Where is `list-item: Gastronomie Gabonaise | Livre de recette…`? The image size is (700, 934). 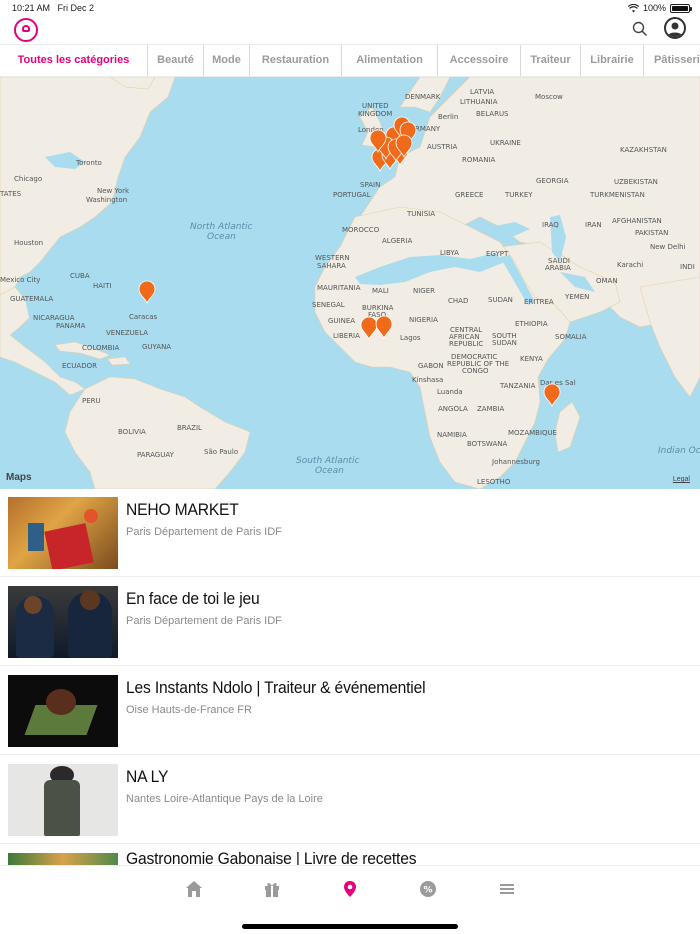
list-item: Gastronomie Gabonaise | Livre de recette… is located at coordinates (350, 855).